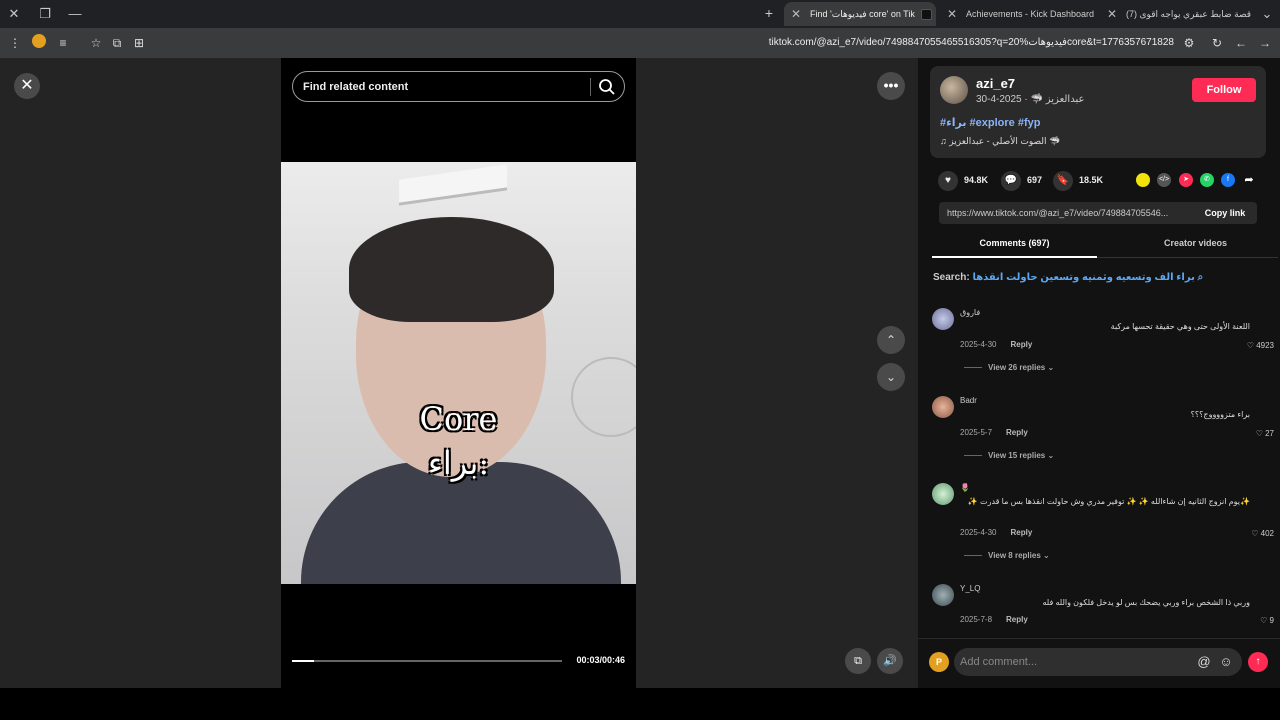 The image size is (1280, 720). Describe the element at coordinates (1262, 533) in the screenshot. I see `comment-like: ♡ 402` at that location.